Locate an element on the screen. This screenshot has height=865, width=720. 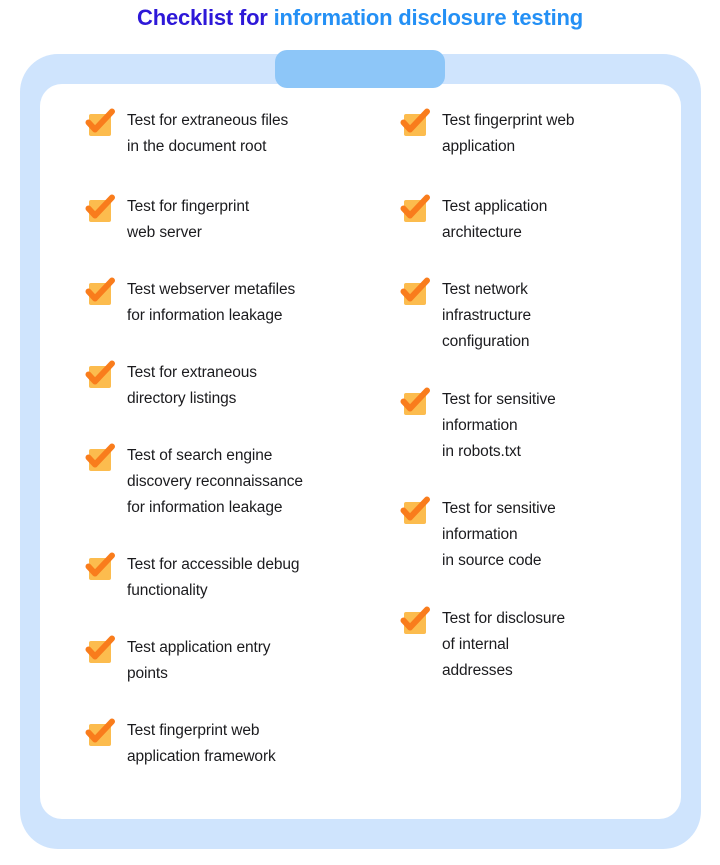
checklist-item: Test for fingerprint web server is located at coordinates (167, 219).